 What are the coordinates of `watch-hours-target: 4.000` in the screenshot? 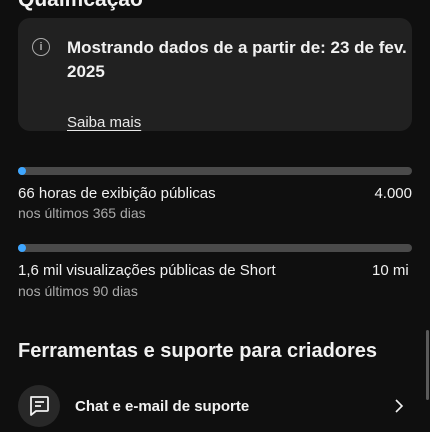 It's located at (393, 193).